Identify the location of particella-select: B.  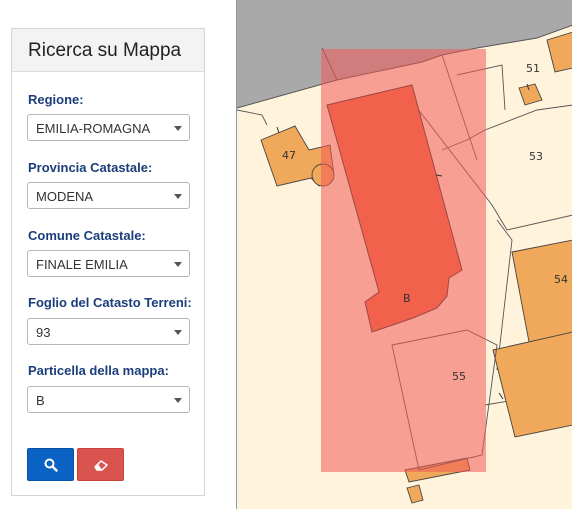
(108, 399).